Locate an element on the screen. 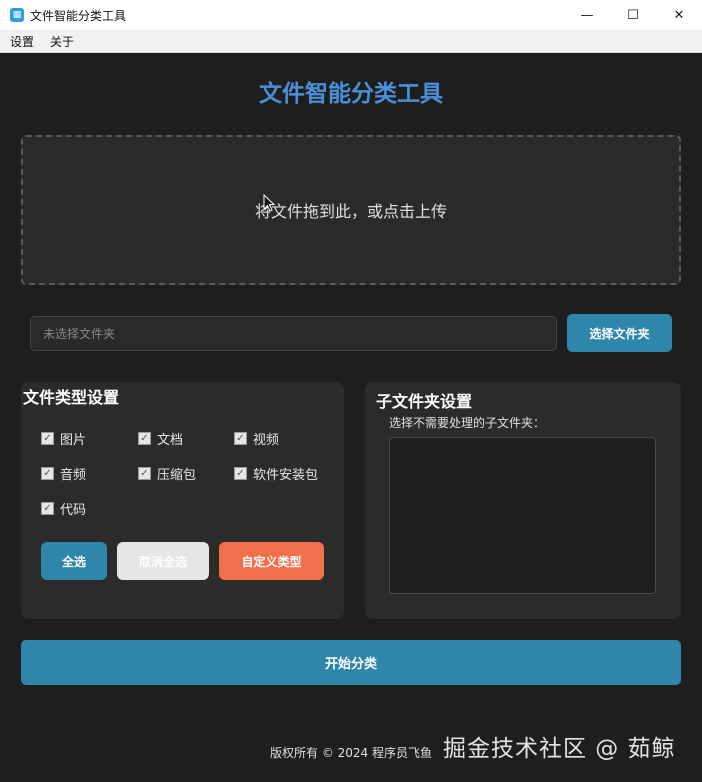  file-type-title: 文件类型设置 is located at coordinates (71, 397).